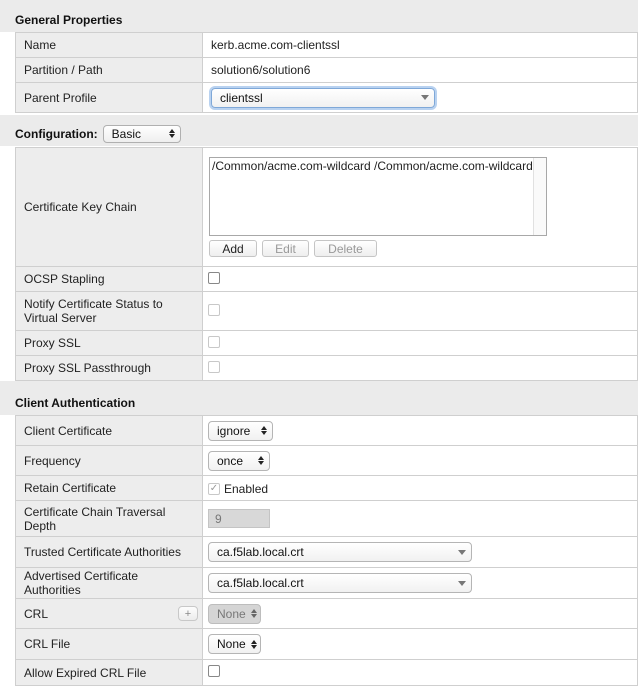 The height and width of the screenshot is (699, 638). I want to click on parent-profile-row: Parent Profile clientssl, so click(326, 97).